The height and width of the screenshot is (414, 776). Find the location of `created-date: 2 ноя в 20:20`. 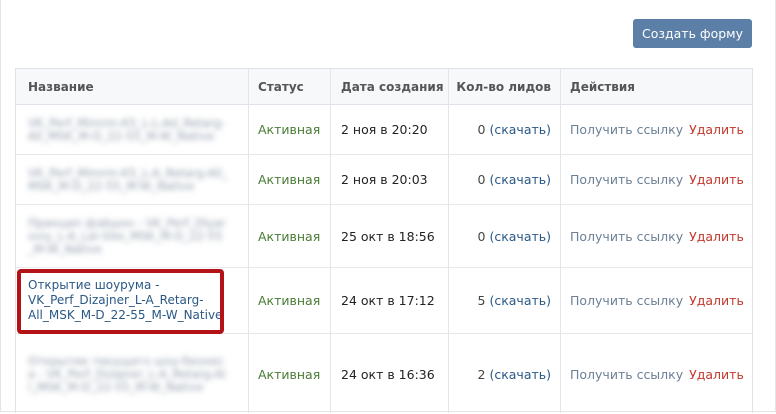

created-date: 2 ноя в 20:20 is located at coordinates (384, 129).